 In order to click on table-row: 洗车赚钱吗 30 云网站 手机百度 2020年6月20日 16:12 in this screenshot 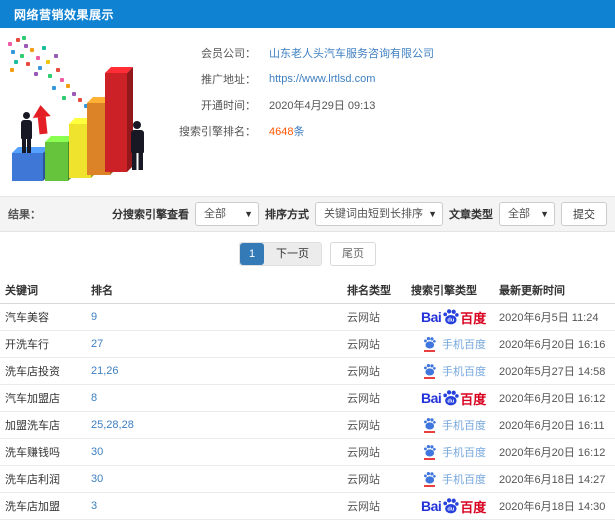, I will do `click(307, 452)`.